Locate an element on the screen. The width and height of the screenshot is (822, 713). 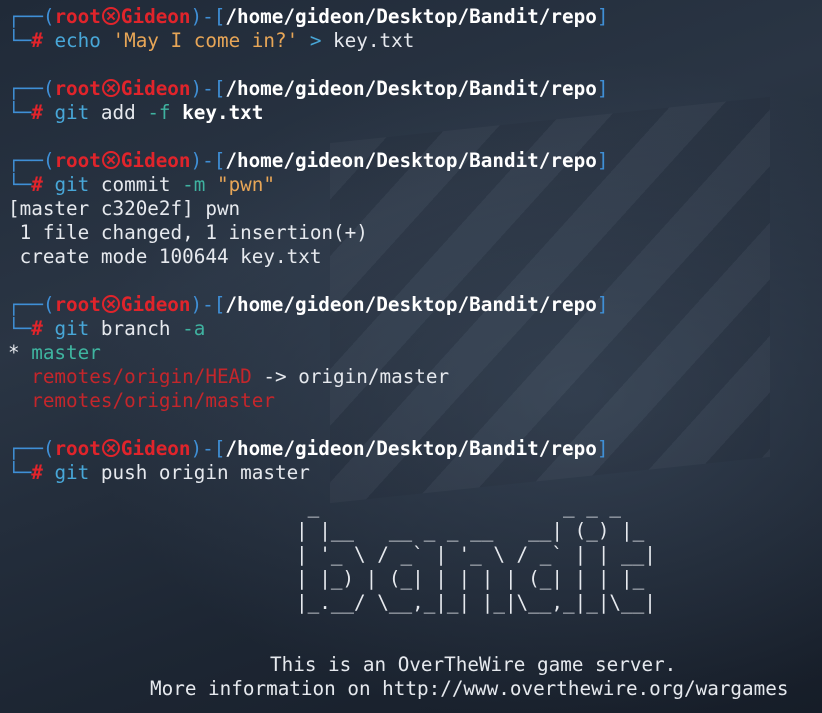
command-arg: -f is located at coordinates (159, 112).